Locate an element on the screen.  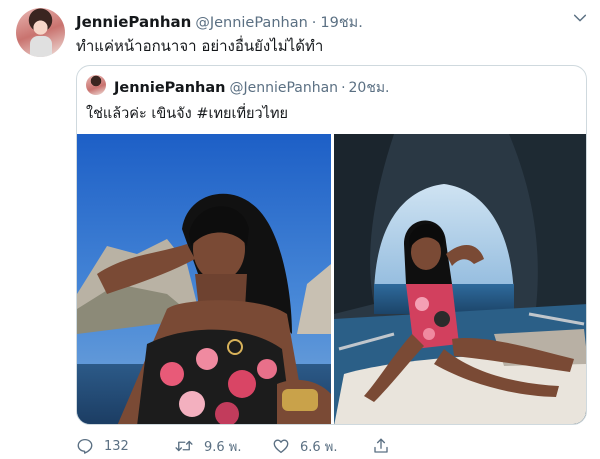
retweet-button: 9.6 พ. is located at coordinates (208, 446).